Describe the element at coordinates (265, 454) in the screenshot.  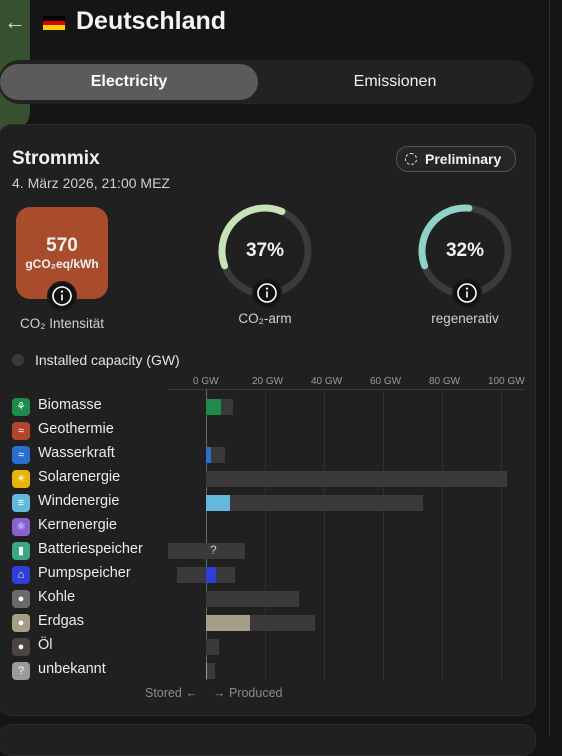
I see `source-row: ≈ Wasserkraft` at that location.